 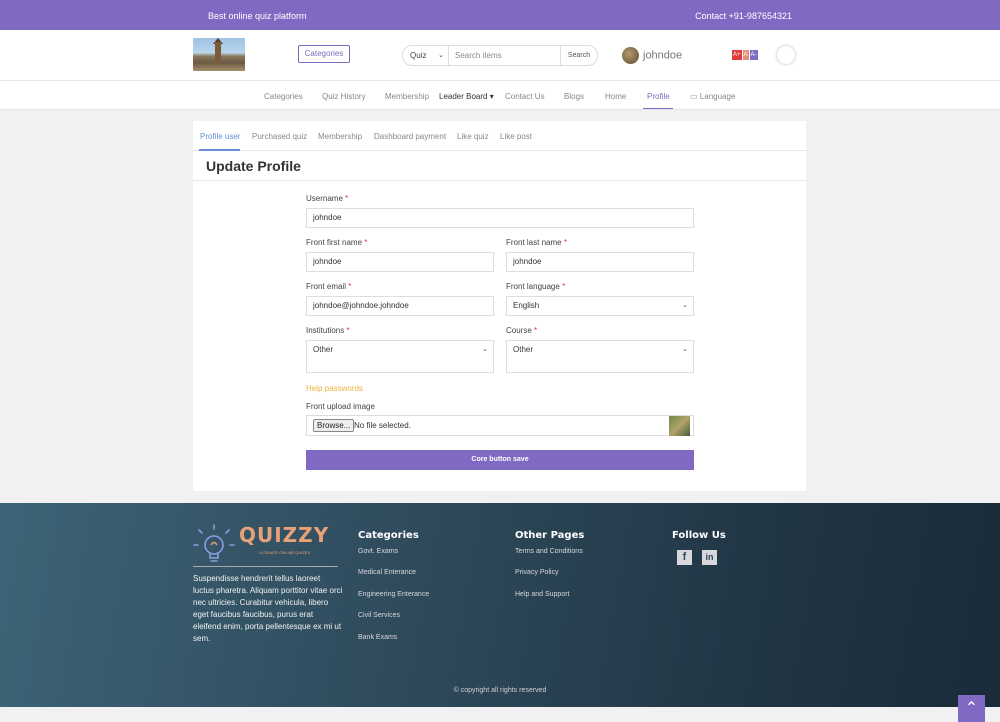 I want to click on institutions-select-value: Other, so click(x=323, y=349).